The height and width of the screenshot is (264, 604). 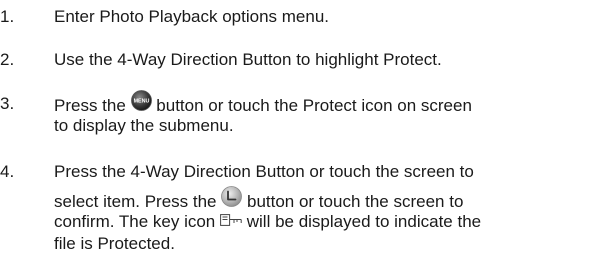 What do you see at coordinates (355, 201) in the screenshot?
I see `step-text: button or touch the screen to` at bounding box center [355, 201].